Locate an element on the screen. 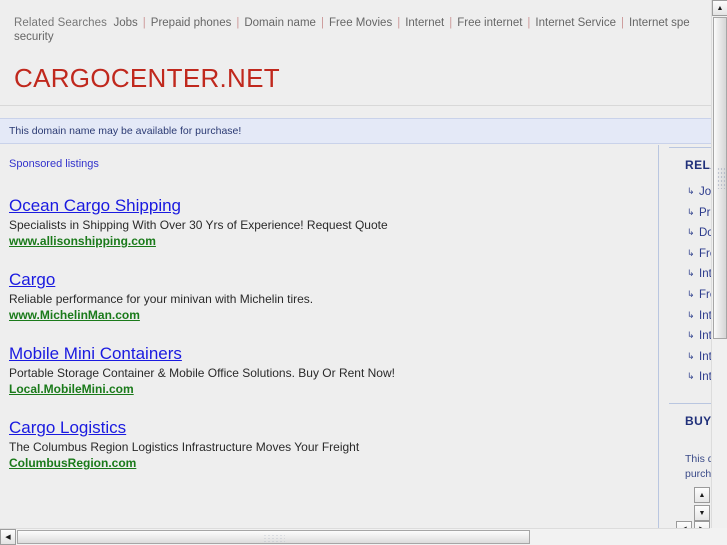  sidebar-item-label: Internet speed is located at coordinates (705, 357).